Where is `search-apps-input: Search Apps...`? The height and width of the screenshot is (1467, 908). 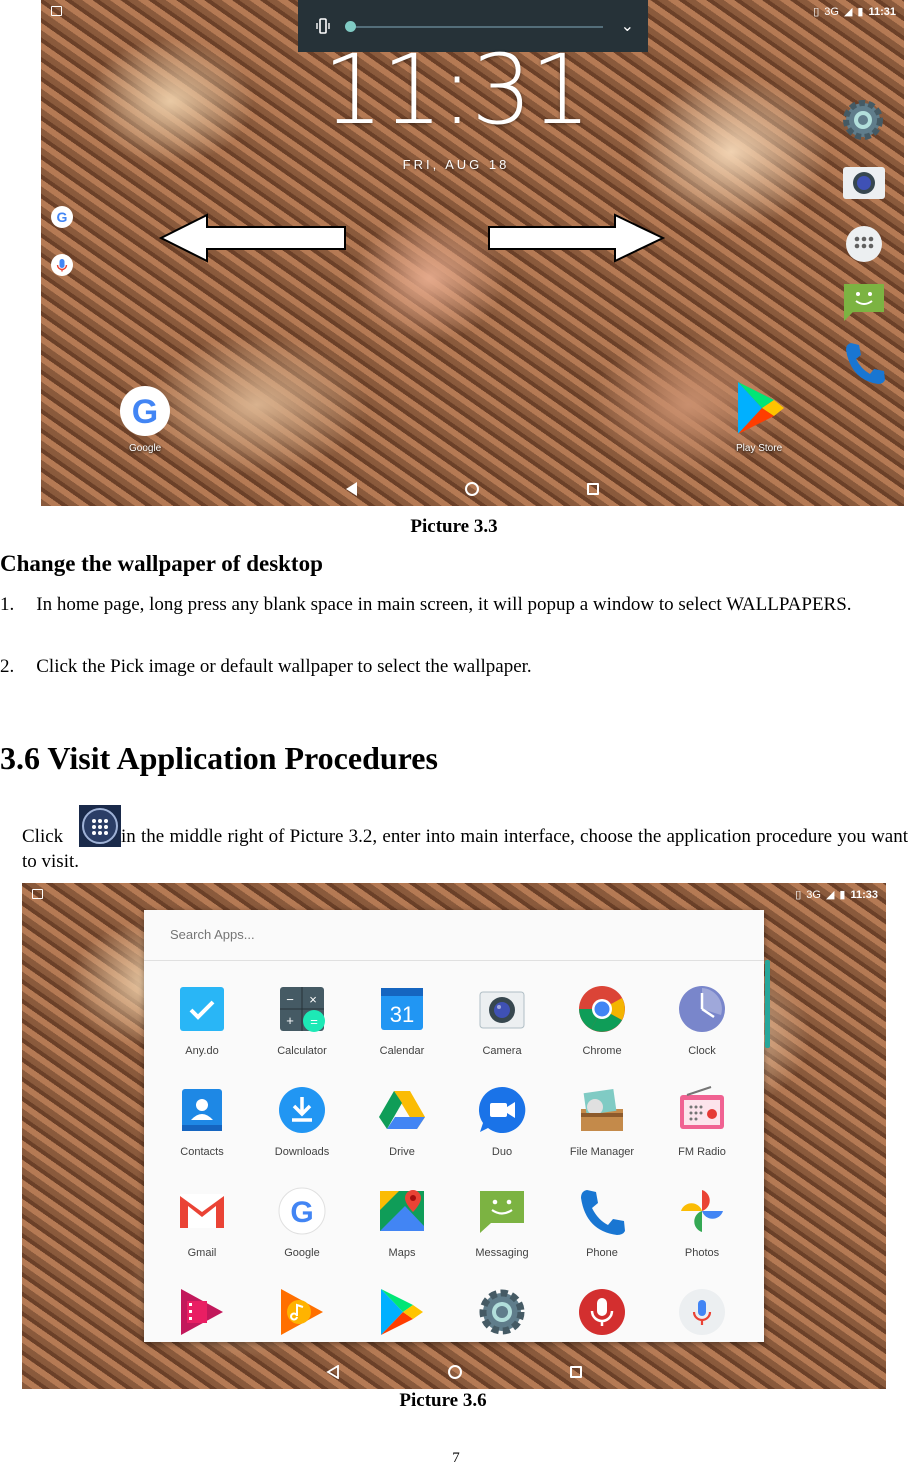 search-apps-input: Search Apps... is located at coordinates (454, 935).